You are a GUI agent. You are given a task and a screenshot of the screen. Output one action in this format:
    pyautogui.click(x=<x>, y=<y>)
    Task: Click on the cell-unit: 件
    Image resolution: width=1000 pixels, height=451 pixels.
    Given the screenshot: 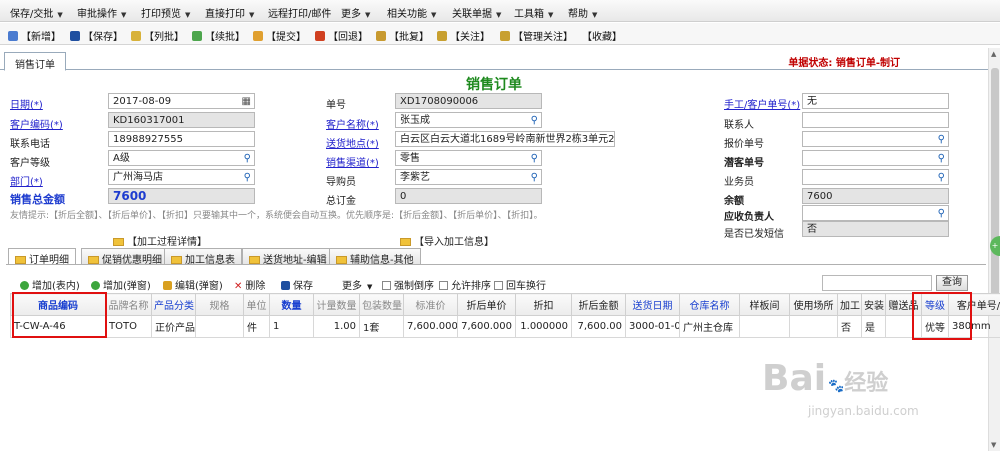 What is the action you would take?
    pyautogui.click(x=256, y=326)
    